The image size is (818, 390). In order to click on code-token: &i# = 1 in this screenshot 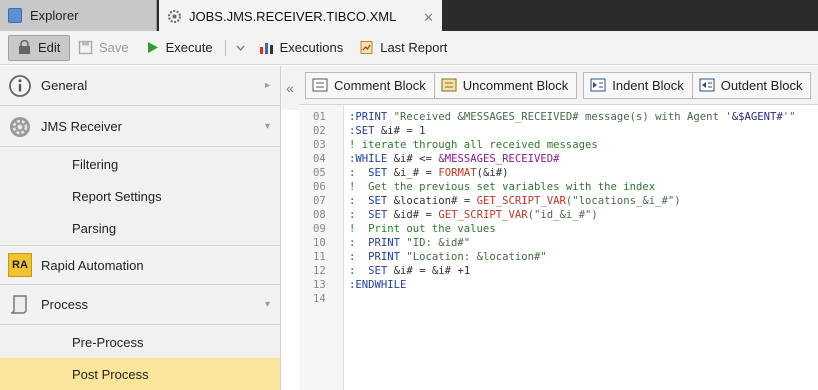, I will do `click(400, 131)`.